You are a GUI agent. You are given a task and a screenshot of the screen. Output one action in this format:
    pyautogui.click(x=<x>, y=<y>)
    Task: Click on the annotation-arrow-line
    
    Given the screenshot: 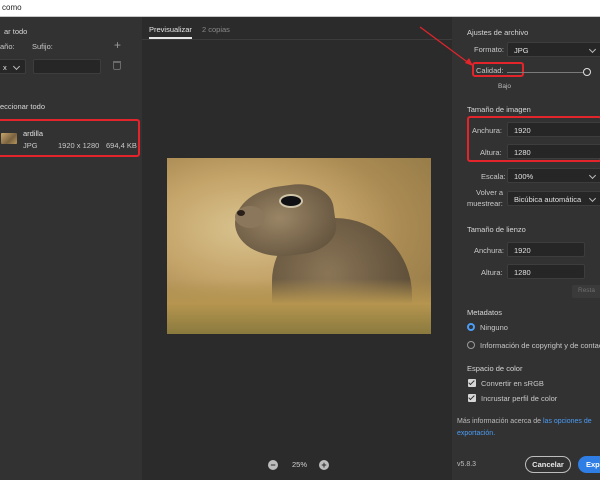 What is the action you would take?
    pyautogui.click(x=445, y=45)
    